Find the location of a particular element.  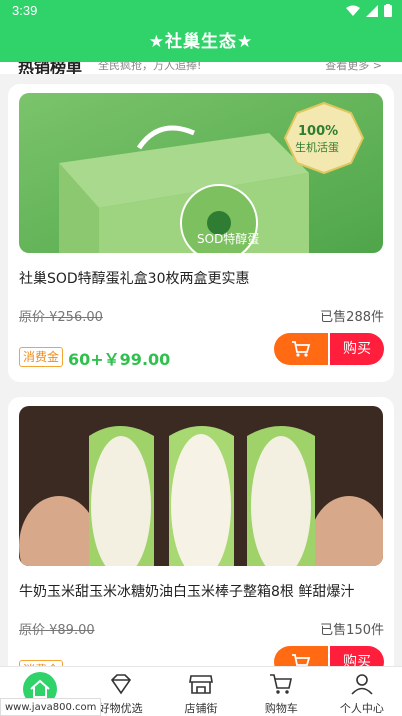

original-price: 原价 ¥256.00 is located at coordinates (61, 317).